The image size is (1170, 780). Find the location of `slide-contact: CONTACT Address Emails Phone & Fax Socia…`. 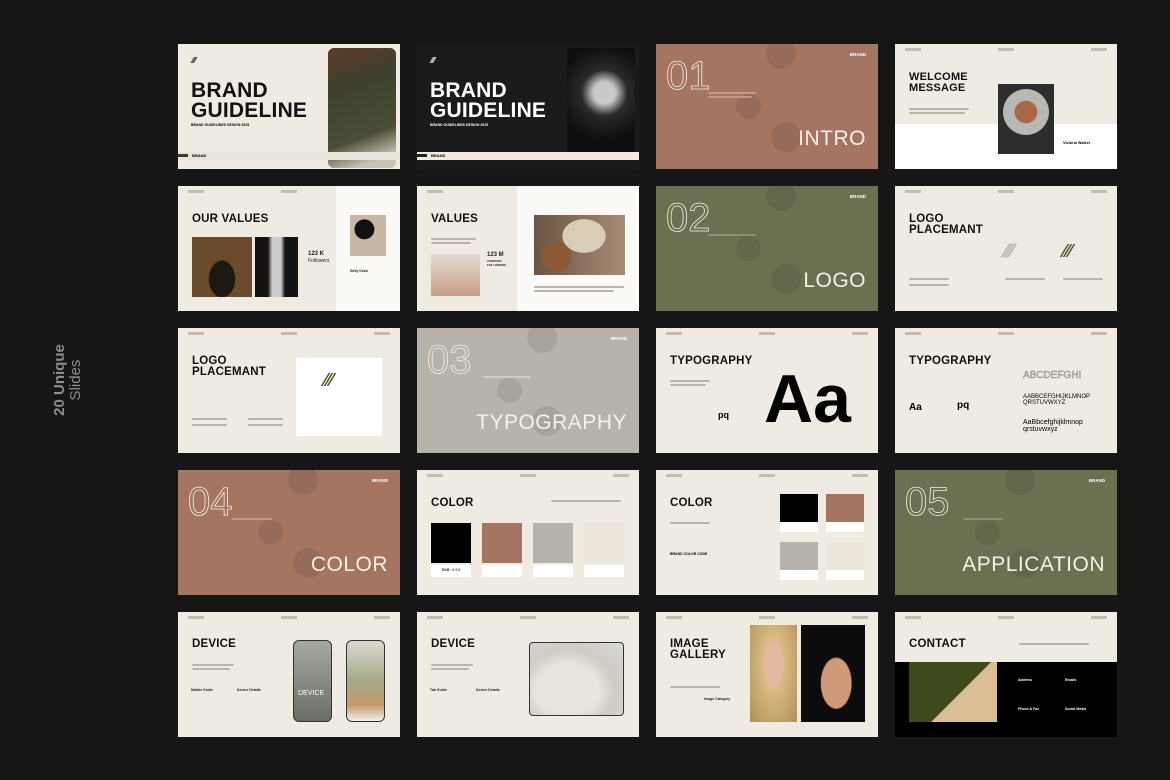

slide-contact: CONTACT Address Emails Phone & Fax Socia… is located at coordinates (1006, 674).